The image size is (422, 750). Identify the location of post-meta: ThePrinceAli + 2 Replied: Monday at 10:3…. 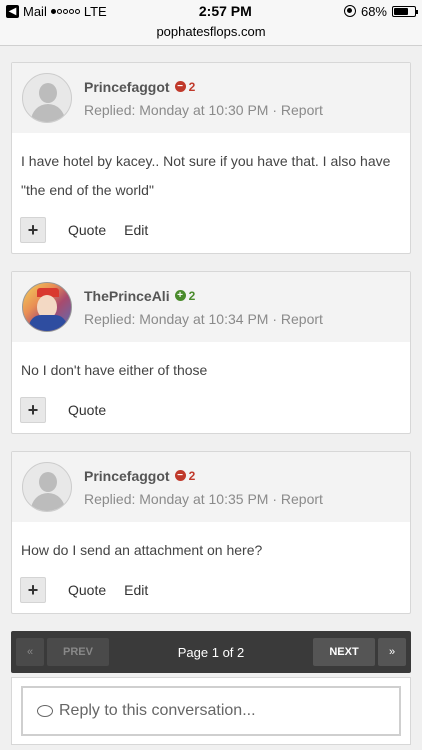
(203, 307).